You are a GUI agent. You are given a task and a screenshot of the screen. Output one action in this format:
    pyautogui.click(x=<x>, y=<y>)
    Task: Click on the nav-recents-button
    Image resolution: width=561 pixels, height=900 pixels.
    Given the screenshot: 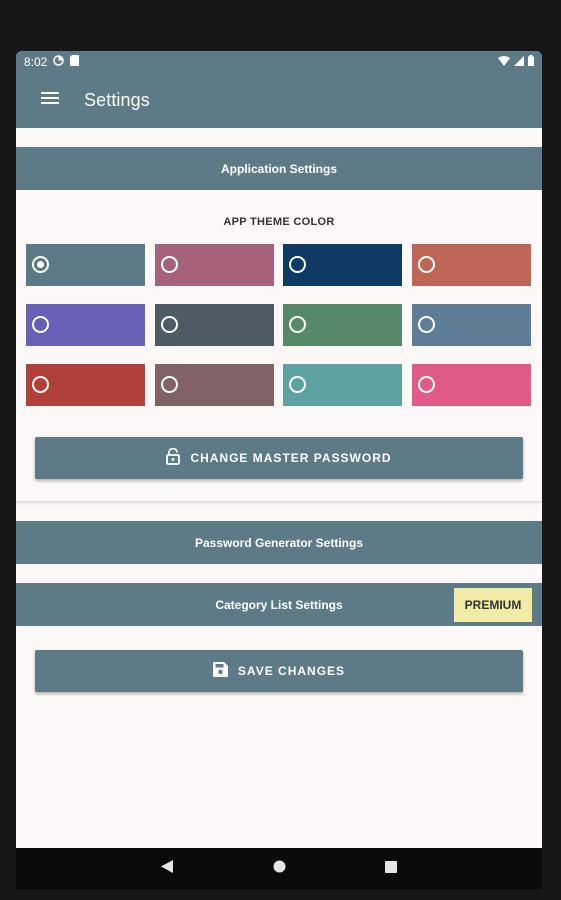 What is the action you would take?
    pyautogui.click(x=391, y=868)
    